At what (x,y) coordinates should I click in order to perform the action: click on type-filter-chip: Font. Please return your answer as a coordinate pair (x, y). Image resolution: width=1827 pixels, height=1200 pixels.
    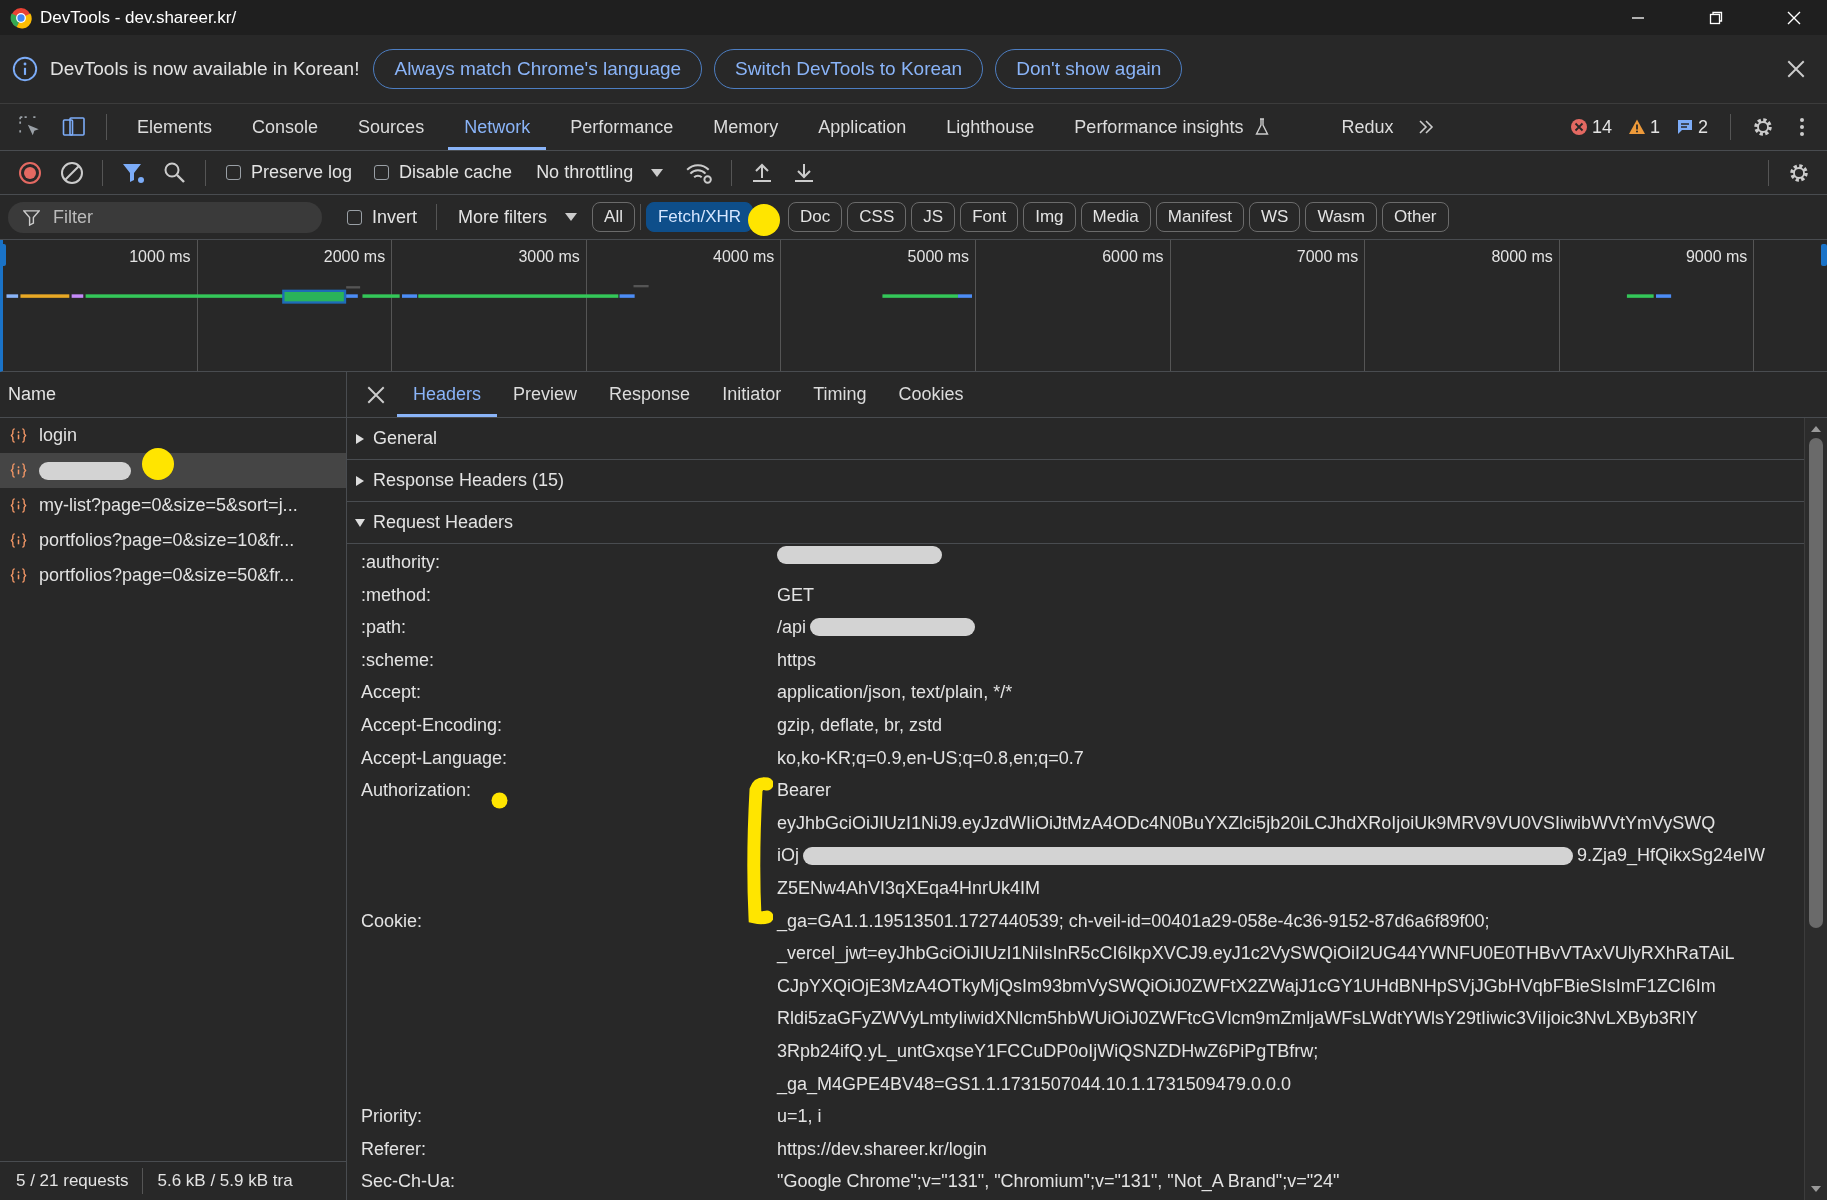
    Looking at the image, I should click on (989, 217).